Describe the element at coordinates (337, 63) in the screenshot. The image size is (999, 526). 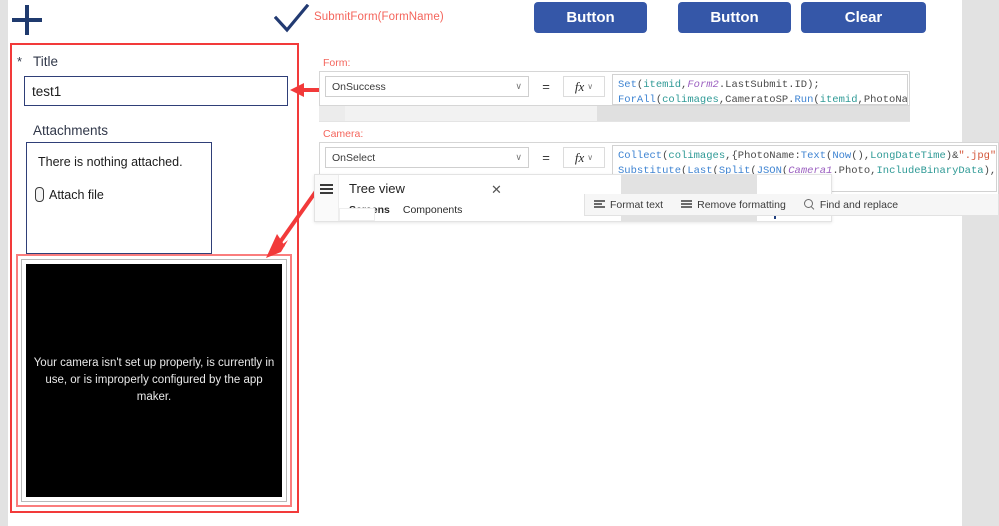
I see `form-section-label: Form:` at that location.